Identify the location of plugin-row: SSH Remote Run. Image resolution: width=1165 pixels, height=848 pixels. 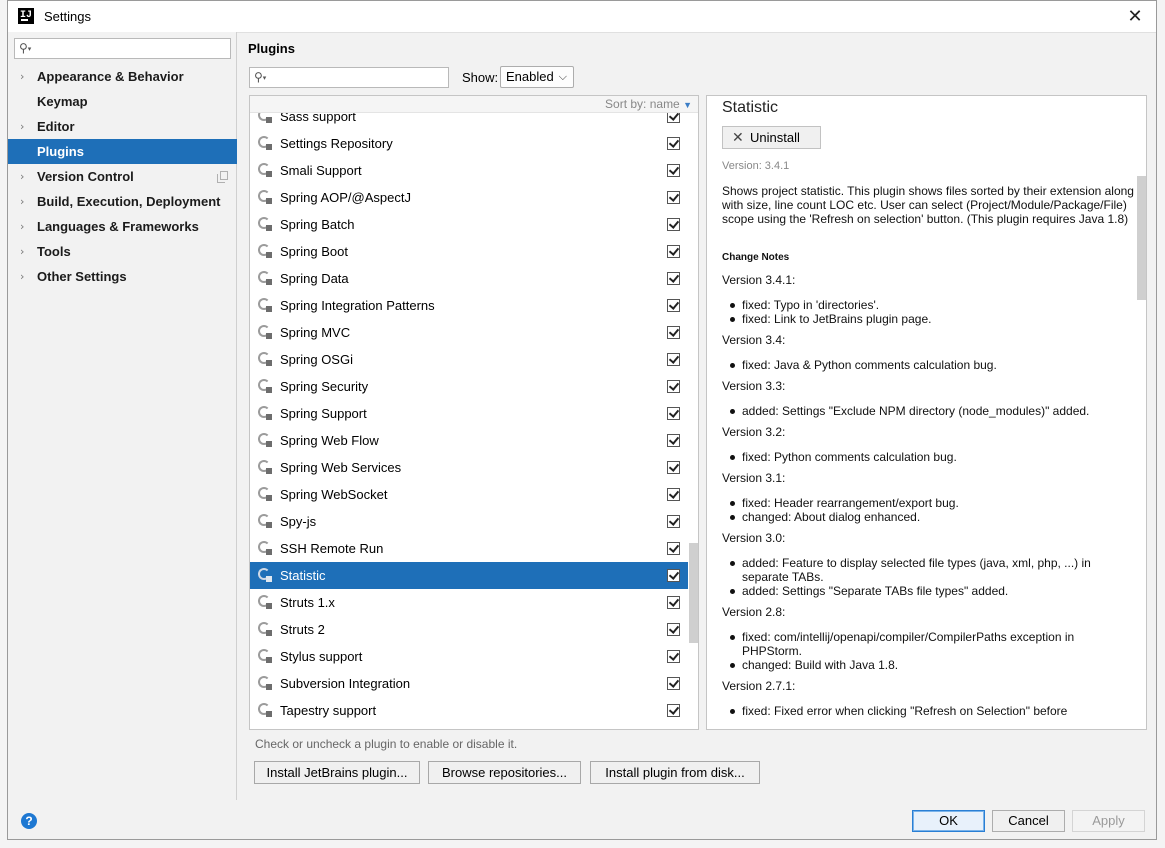
(469, 548).